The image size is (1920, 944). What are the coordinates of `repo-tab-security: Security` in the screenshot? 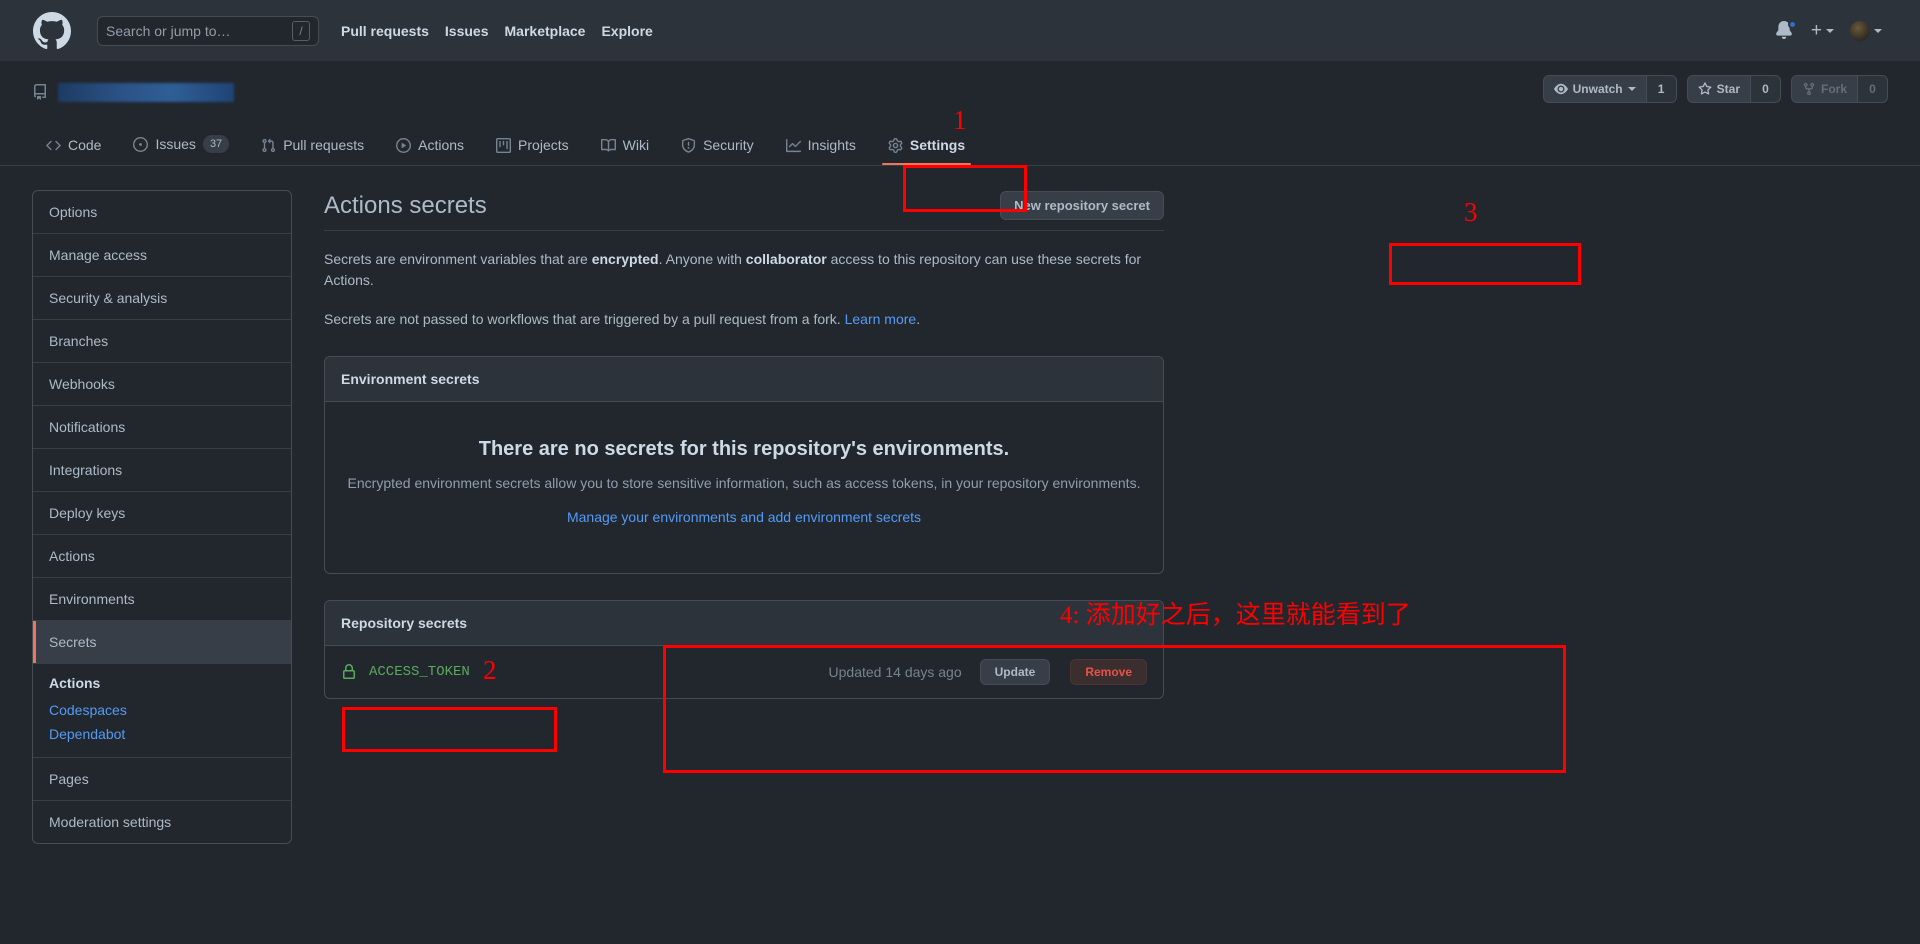 It's located at (717, 147).